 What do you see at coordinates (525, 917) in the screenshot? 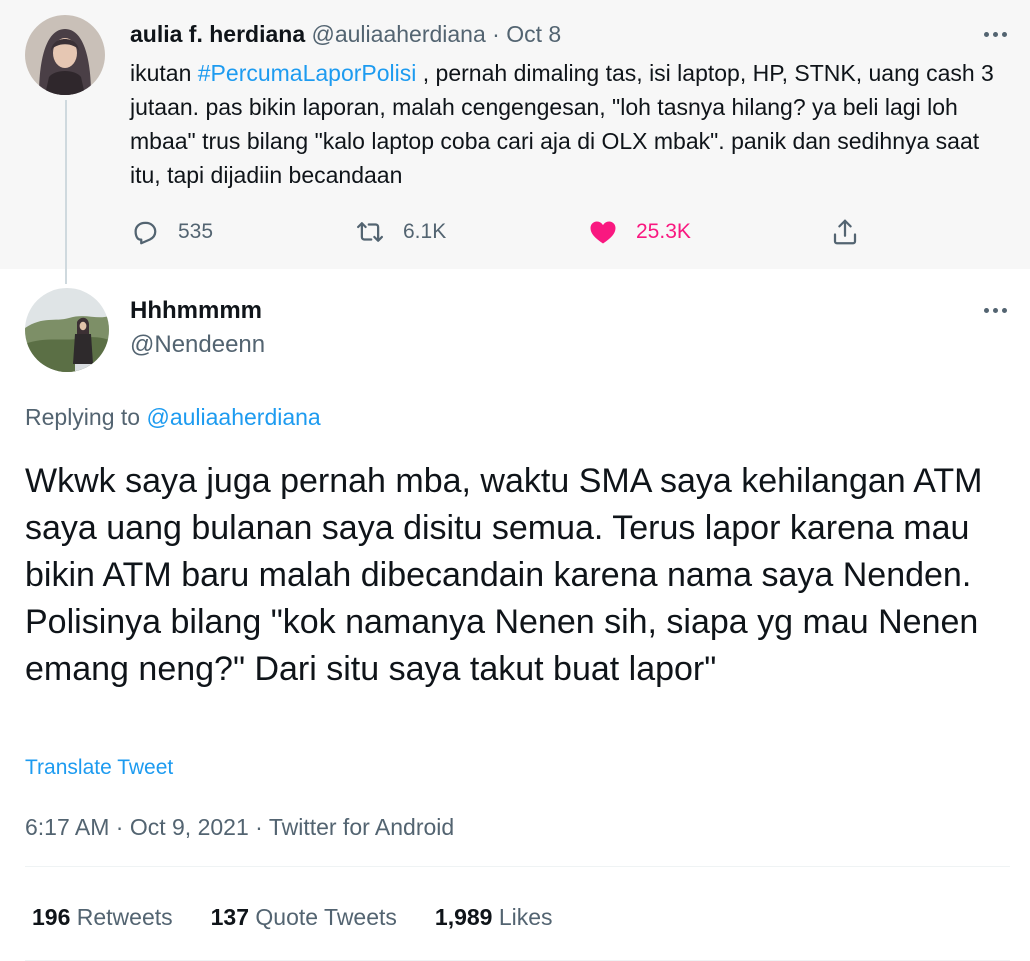
I see `likes-label: Likes` at bounding box center [525, 917].